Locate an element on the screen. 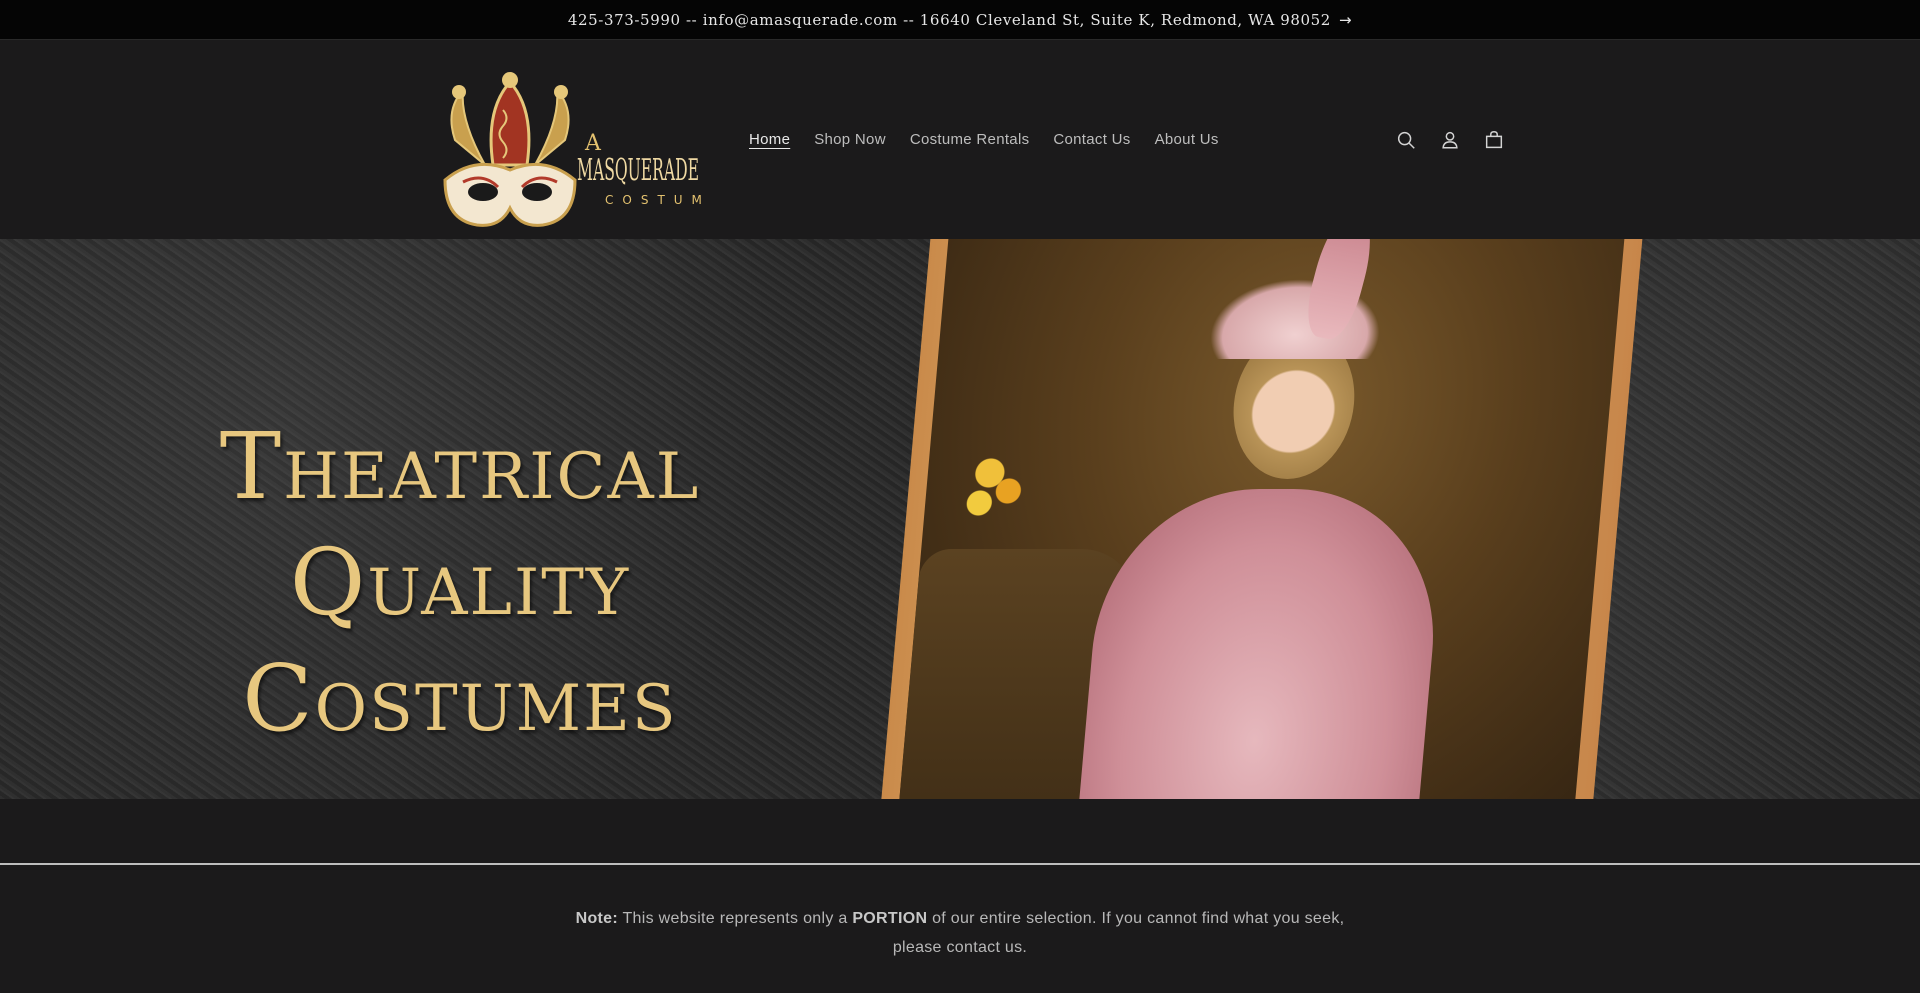 Image resolution: width=1920 pixels, height=993 pixels. logo-text-masquerade: MASQUERADE is located at coordinates (638, 170).